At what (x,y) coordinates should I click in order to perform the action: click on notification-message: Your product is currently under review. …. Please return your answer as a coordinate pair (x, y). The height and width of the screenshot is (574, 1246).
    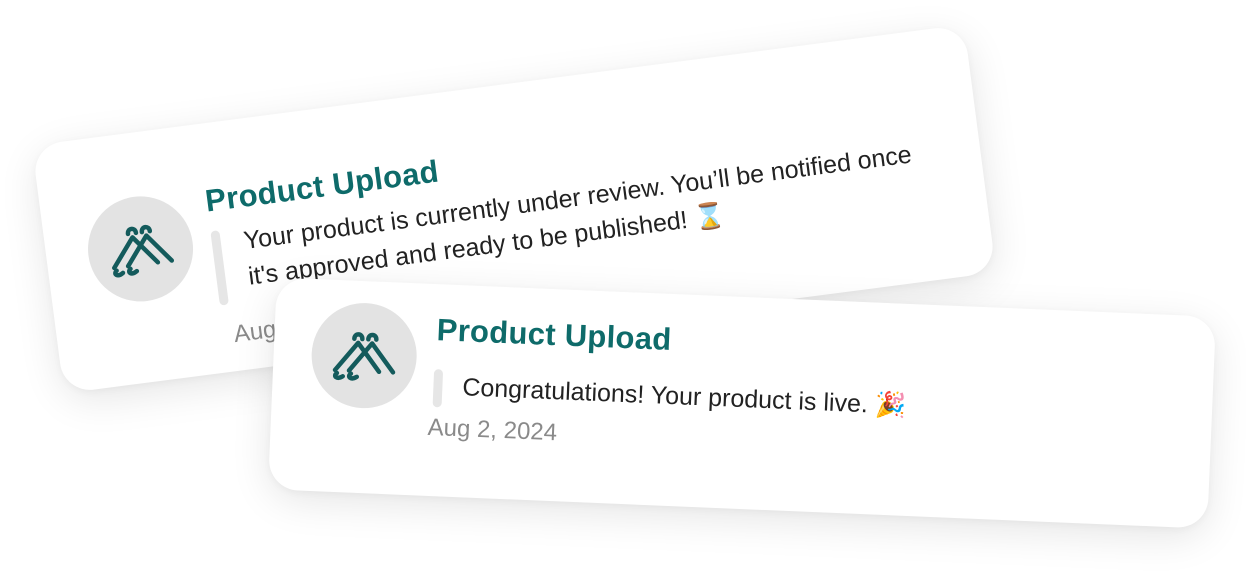
    Looking at the image, I should click on (578, 215).